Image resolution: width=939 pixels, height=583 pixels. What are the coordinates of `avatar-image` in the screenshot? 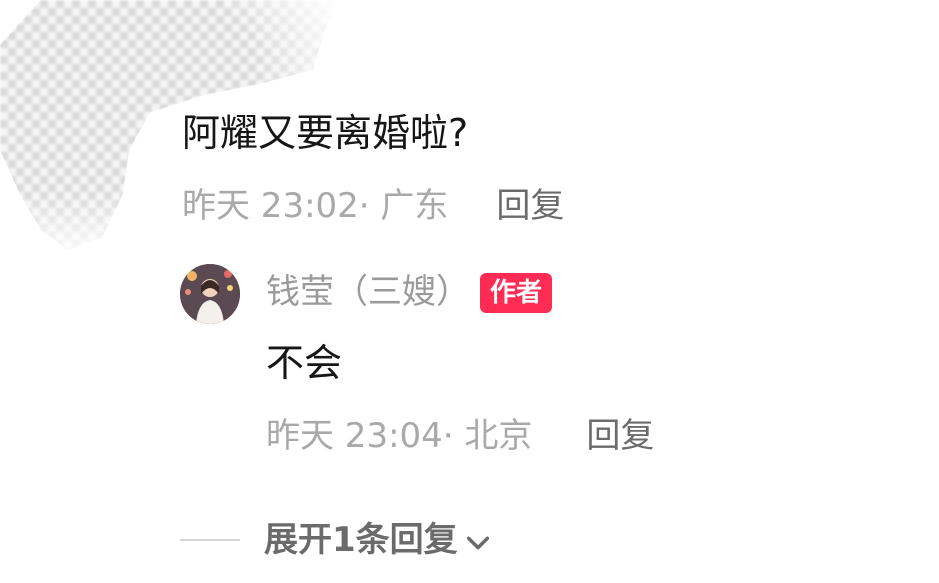 It's located at (210, 294).